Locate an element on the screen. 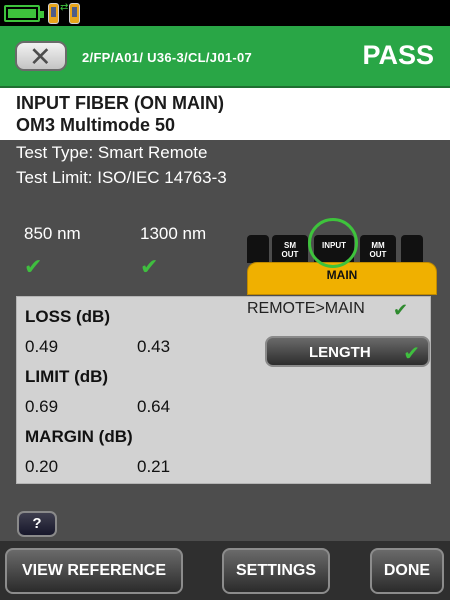 This screenshot has height=600, width=450. battery-icon is located at coordinates (24, 13).